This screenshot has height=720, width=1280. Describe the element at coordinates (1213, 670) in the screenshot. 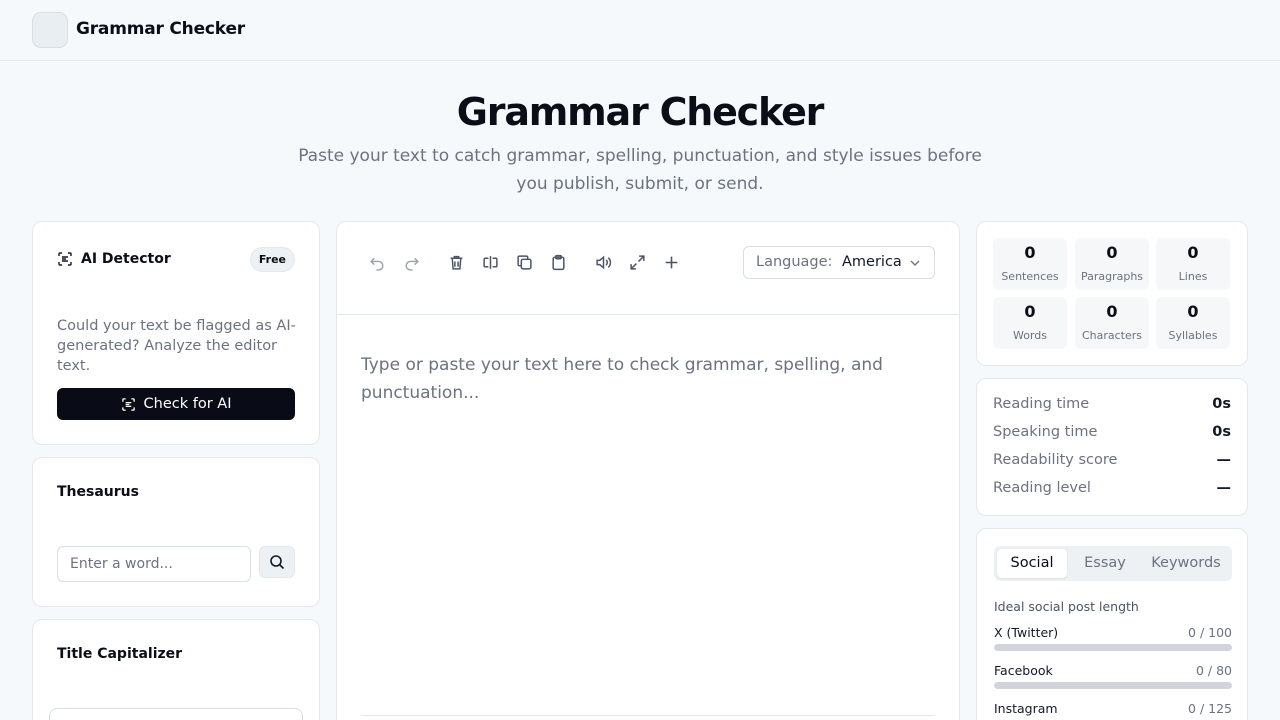

I see `social-count: 0 / 80` at that location.